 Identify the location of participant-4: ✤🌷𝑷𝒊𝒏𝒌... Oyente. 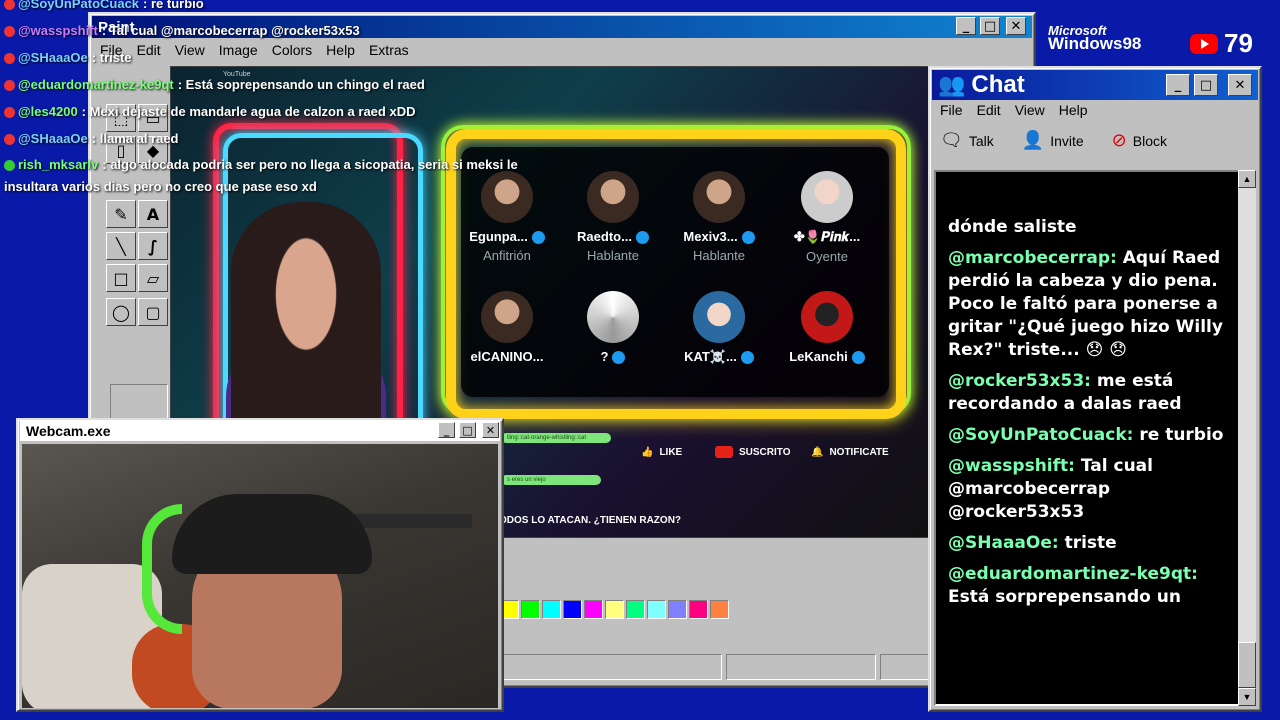
(827, 217).